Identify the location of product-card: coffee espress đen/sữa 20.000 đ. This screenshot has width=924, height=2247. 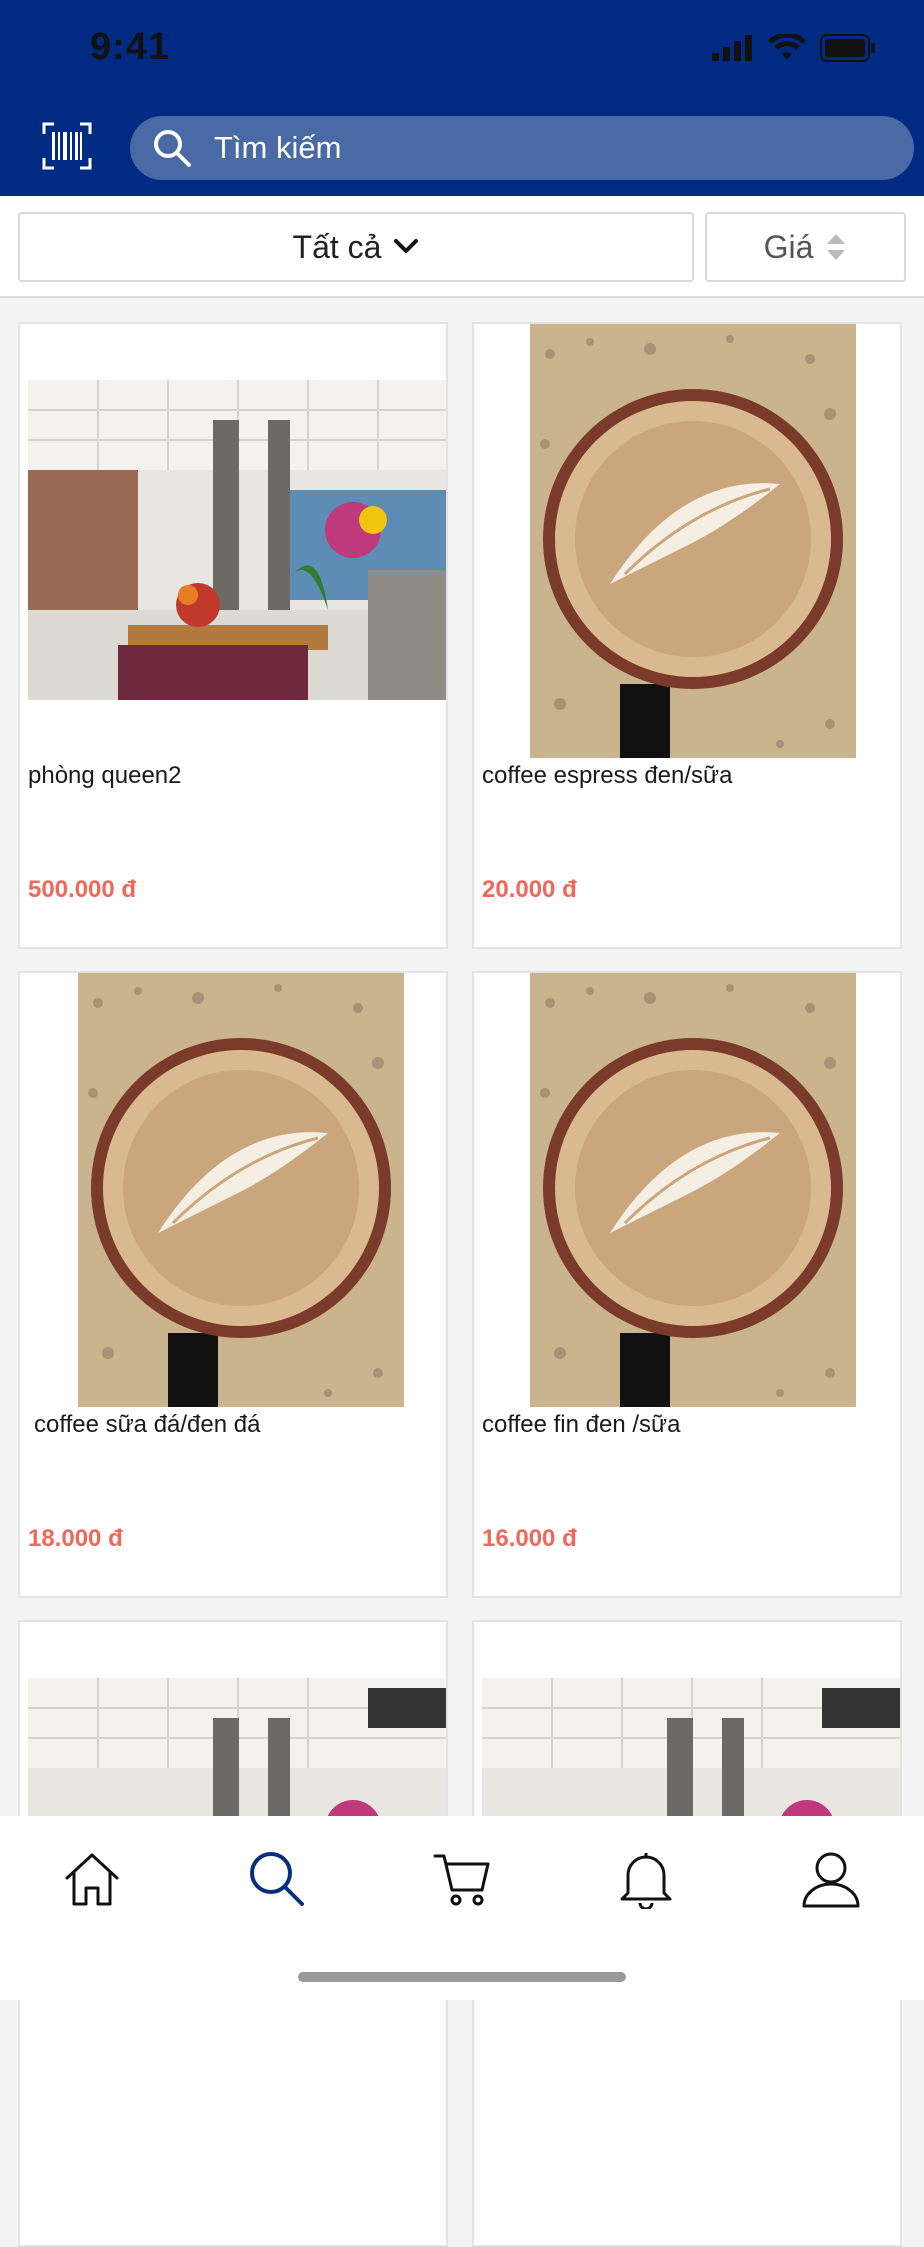
(687, 635).